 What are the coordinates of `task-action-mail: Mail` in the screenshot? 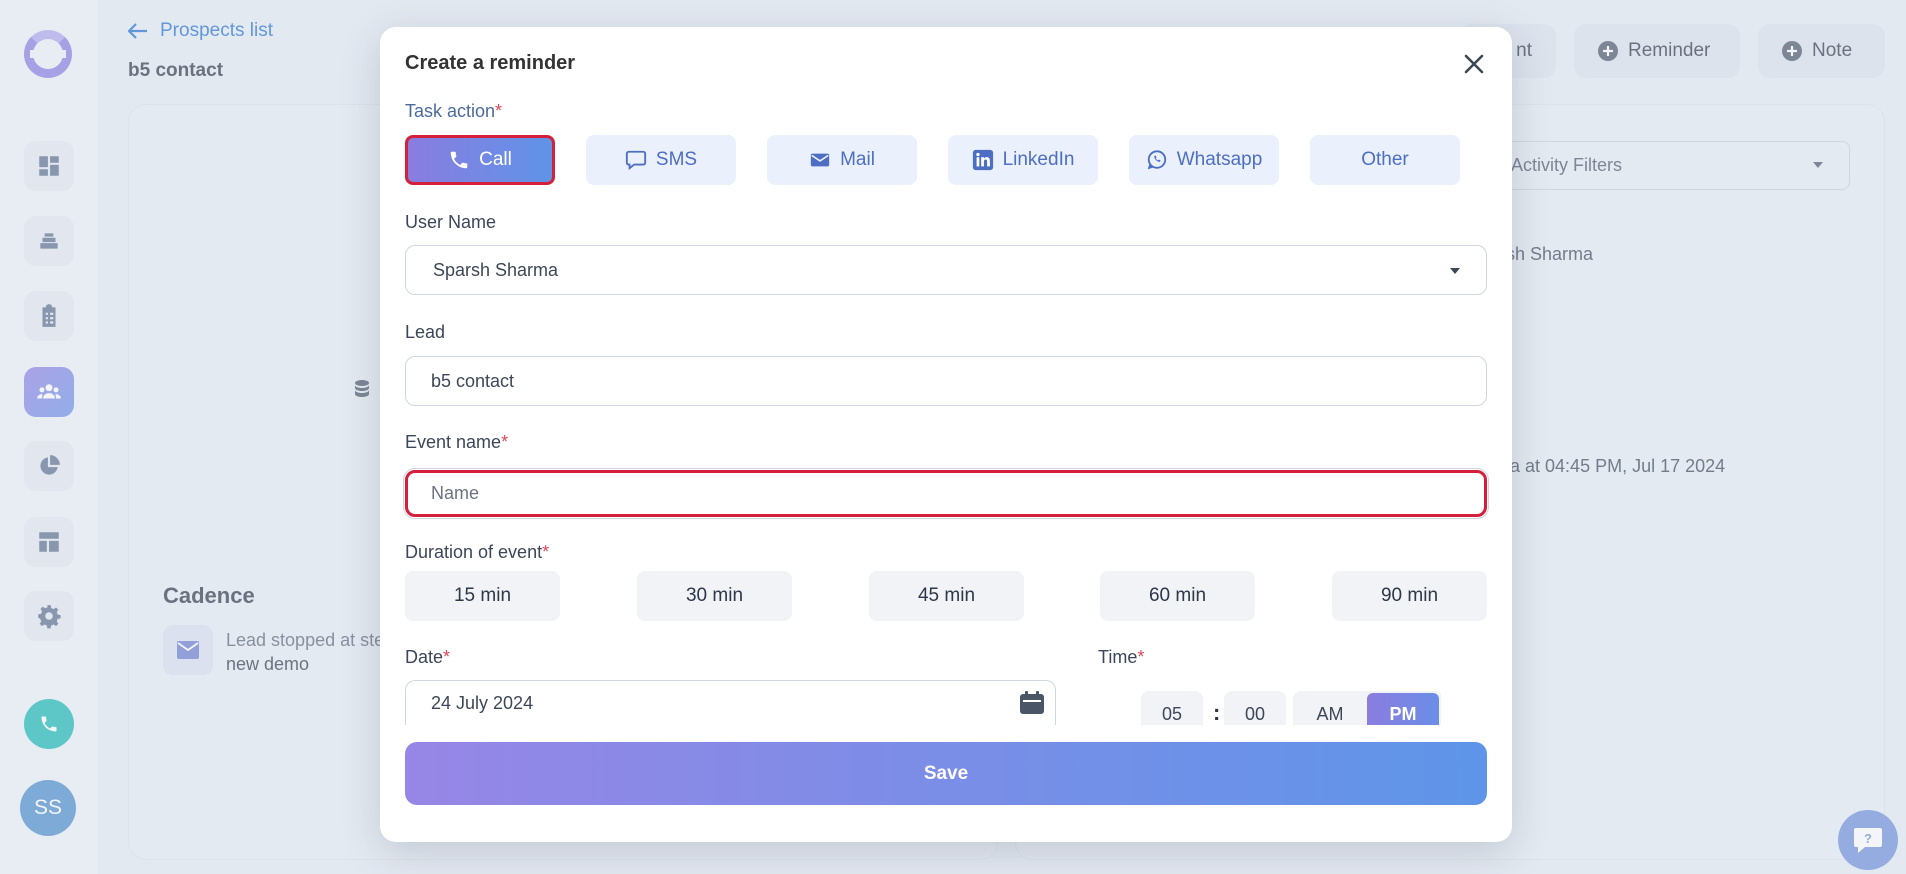 It's located at (842, 160).